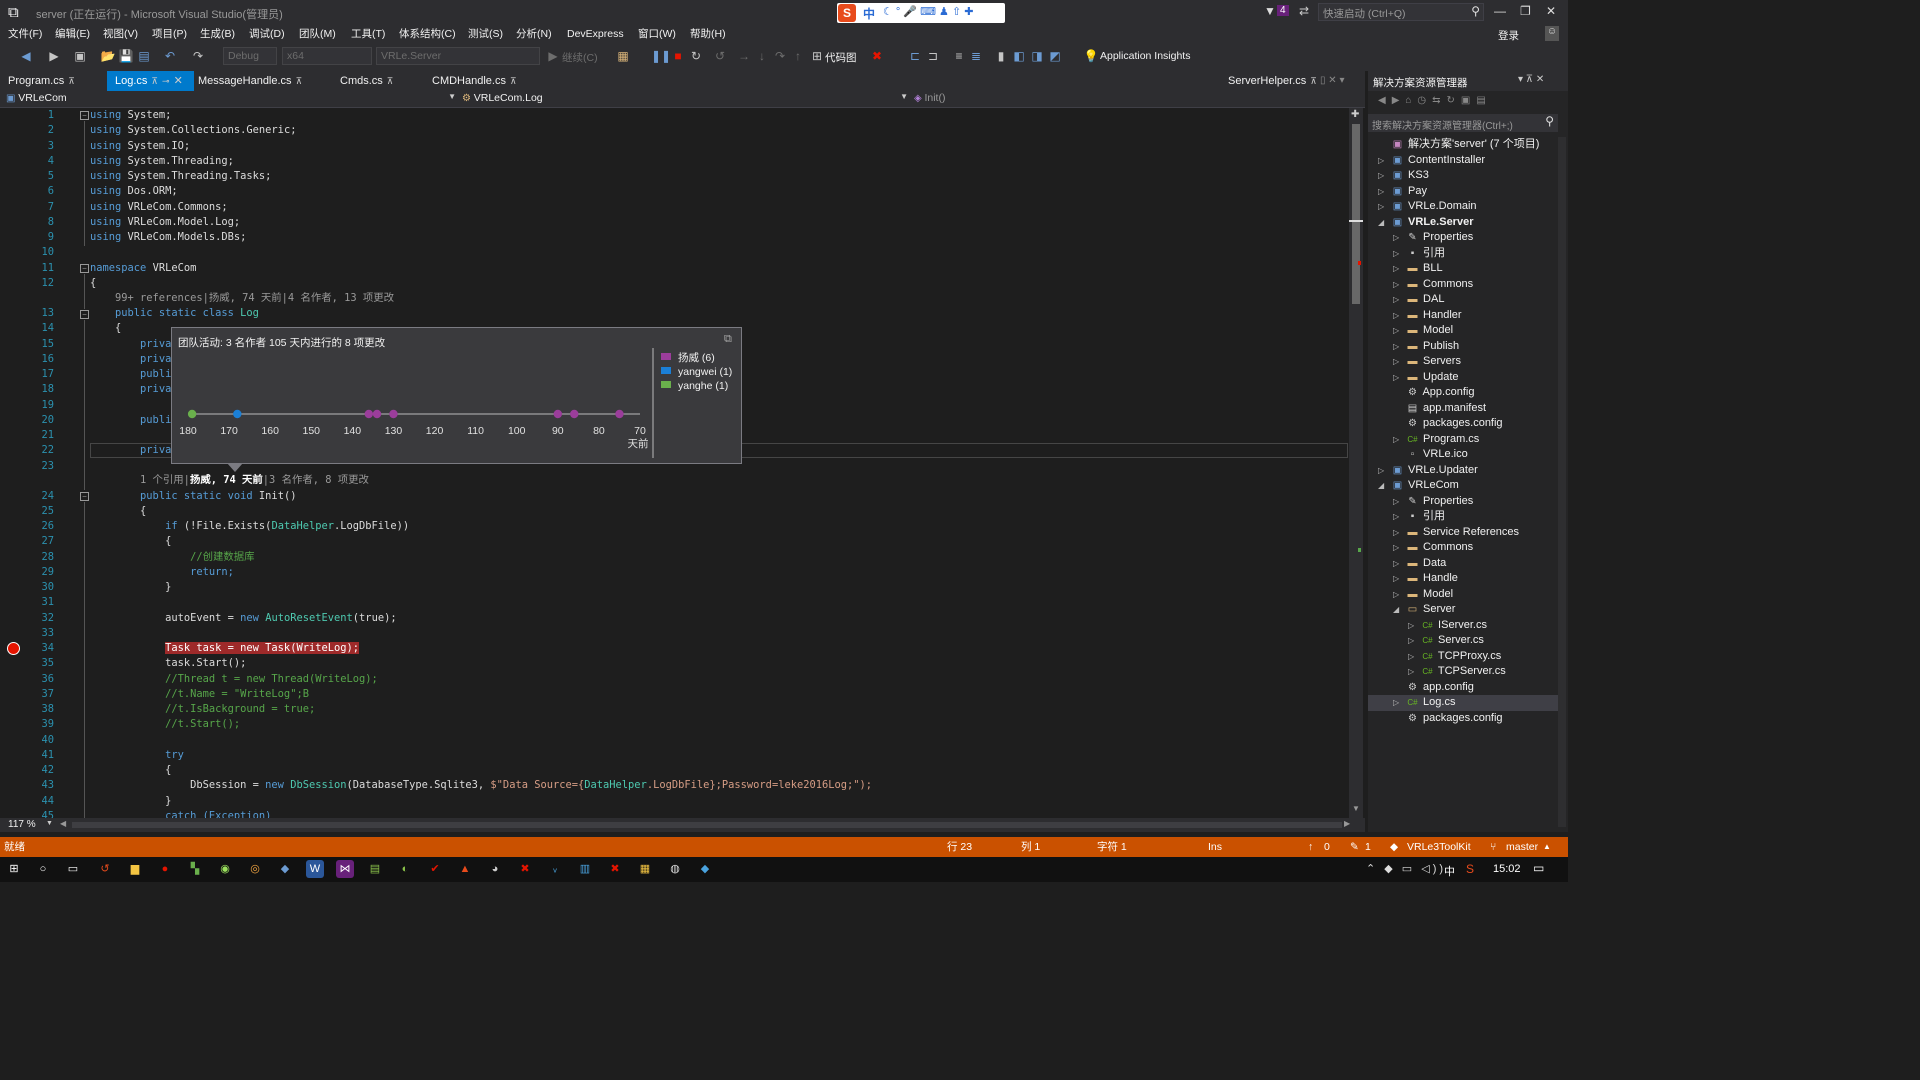  Describe the element at coordinates (1332, 80) in the screenshot. I see `overflow-tabs-icon: ▯ ✕ ▾` at that location.